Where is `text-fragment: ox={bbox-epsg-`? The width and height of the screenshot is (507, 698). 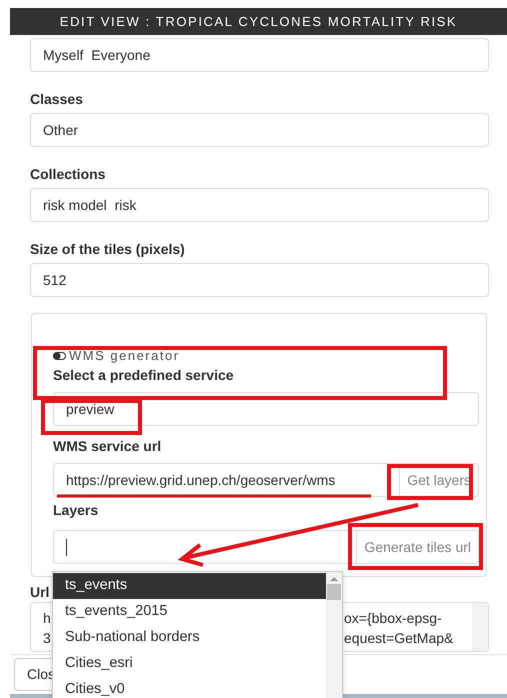
text-fragment: ox={bbox-epsg- is located at coordinates (393, 618).